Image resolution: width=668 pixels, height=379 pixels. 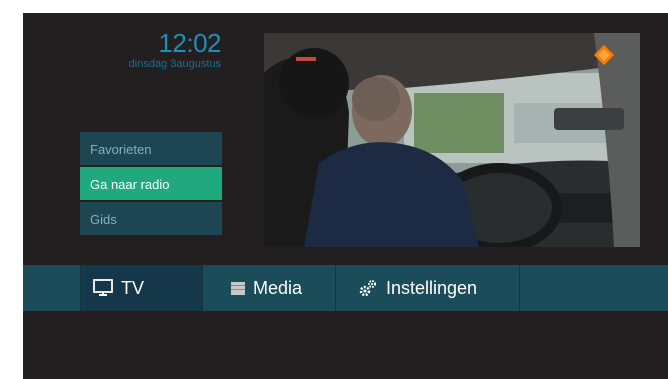 I want to click on clock-date: dinsdag 3augustus, so click(x=174, y=64).